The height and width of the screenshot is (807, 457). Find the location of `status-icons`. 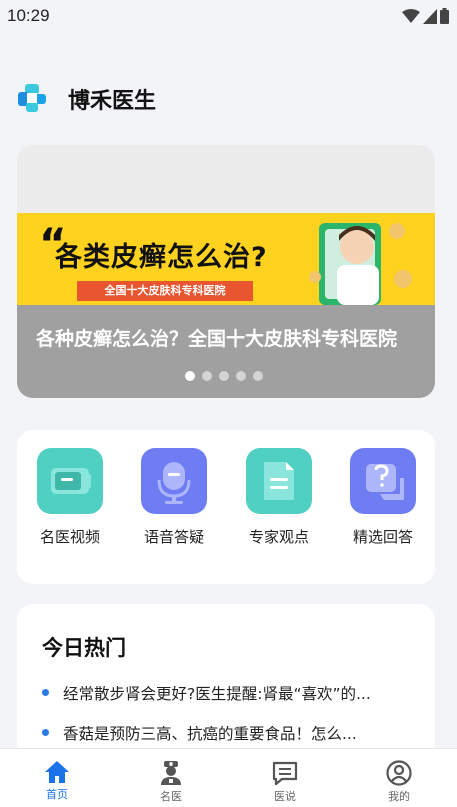

status-icons is located at coordinates (425, 16).